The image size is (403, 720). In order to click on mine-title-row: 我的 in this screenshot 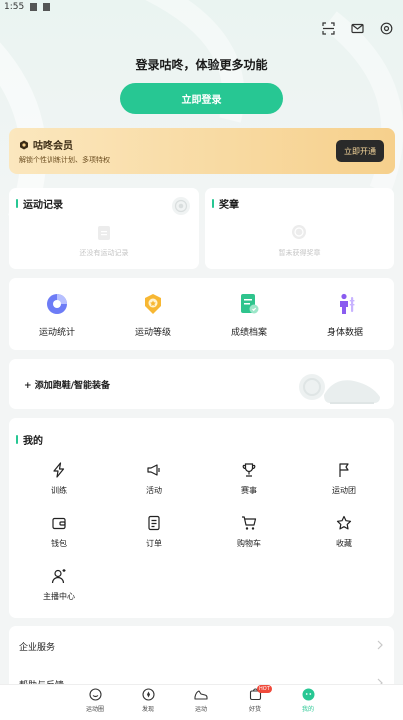, I will do `click(29, 439)`.